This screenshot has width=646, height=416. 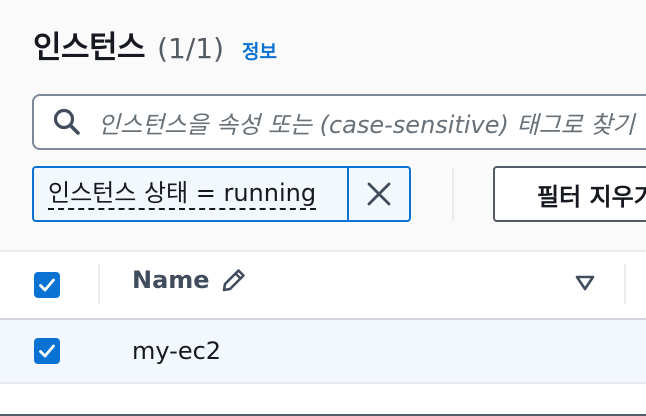 I want to click on filter-token-label: 인스턴스 상태 = running, so click(x=182, y=194).